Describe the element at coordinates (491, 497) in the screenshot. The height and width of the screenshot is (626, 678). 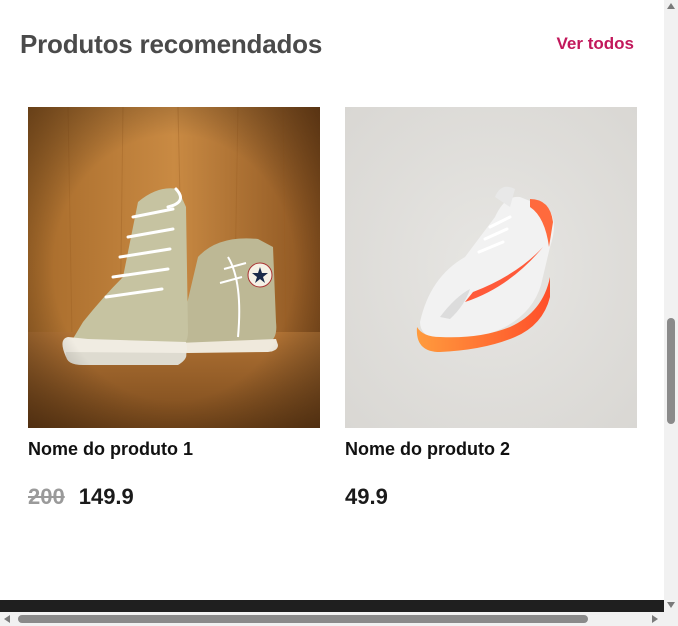
I see `product-prices: 49.9` at that location.